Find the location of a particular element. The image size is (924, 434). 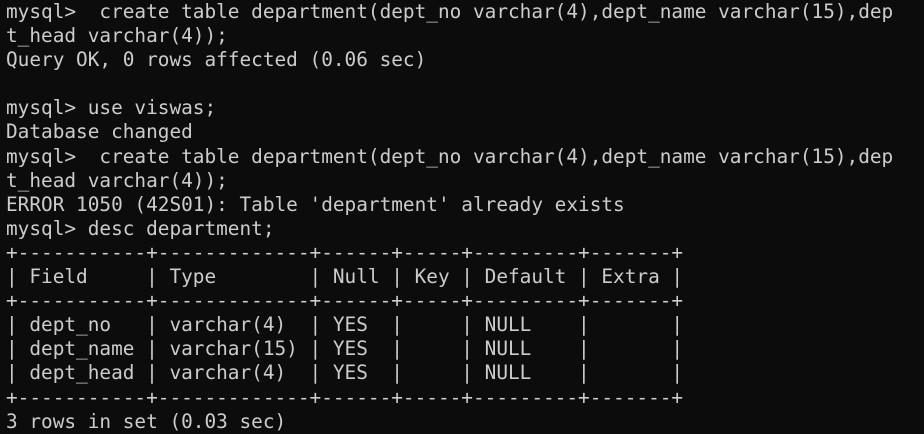

terminal-line-create-2-wrap: t_head varchar(4)); is located at coordinates (117, 180).